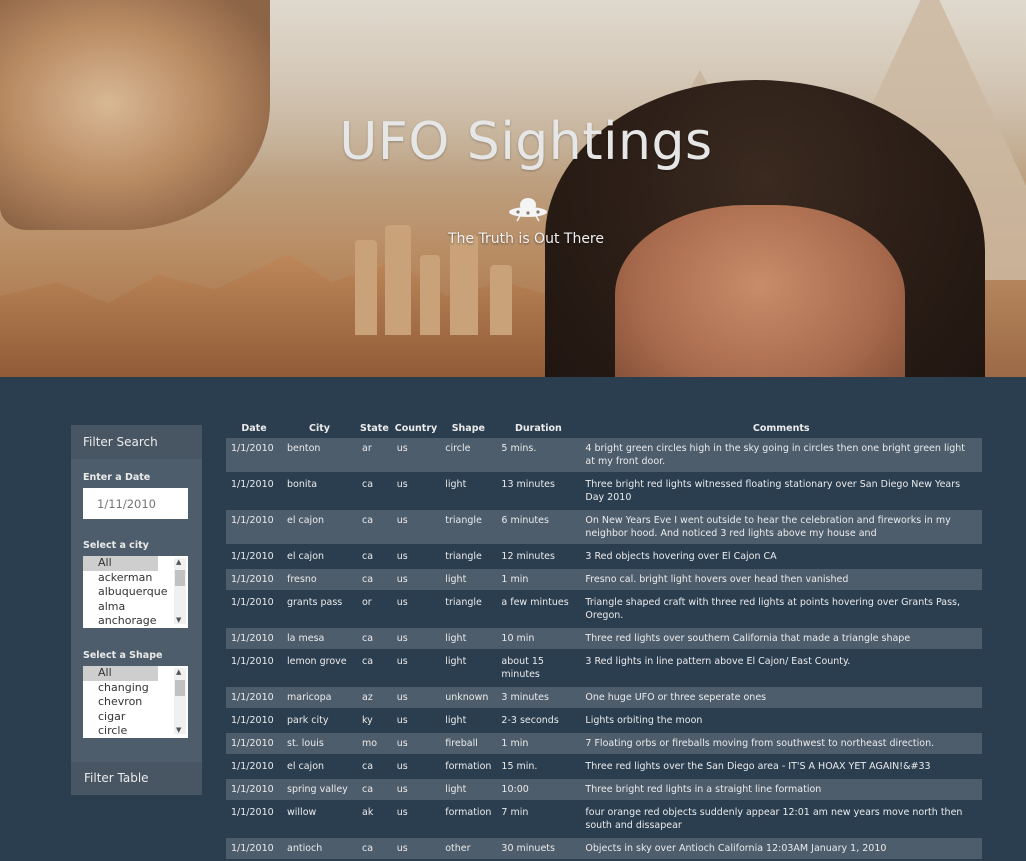  I want to click on city-option: albuquerque, so click(135, 592).